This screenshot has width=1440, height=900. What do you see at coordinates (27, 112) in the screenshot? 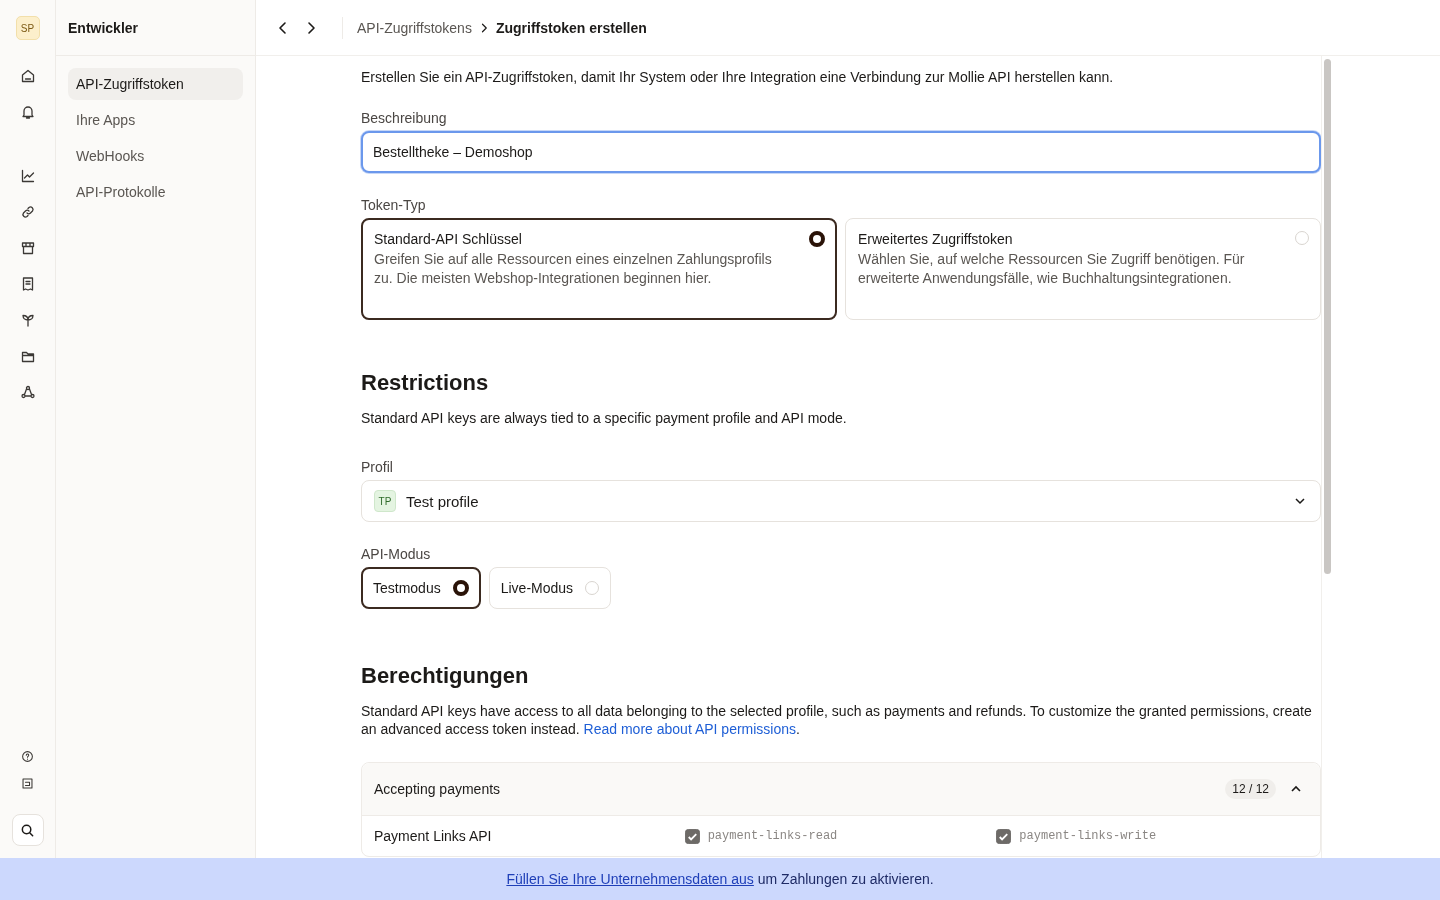
I see `bell-icon` at bounding box center [27, 112].